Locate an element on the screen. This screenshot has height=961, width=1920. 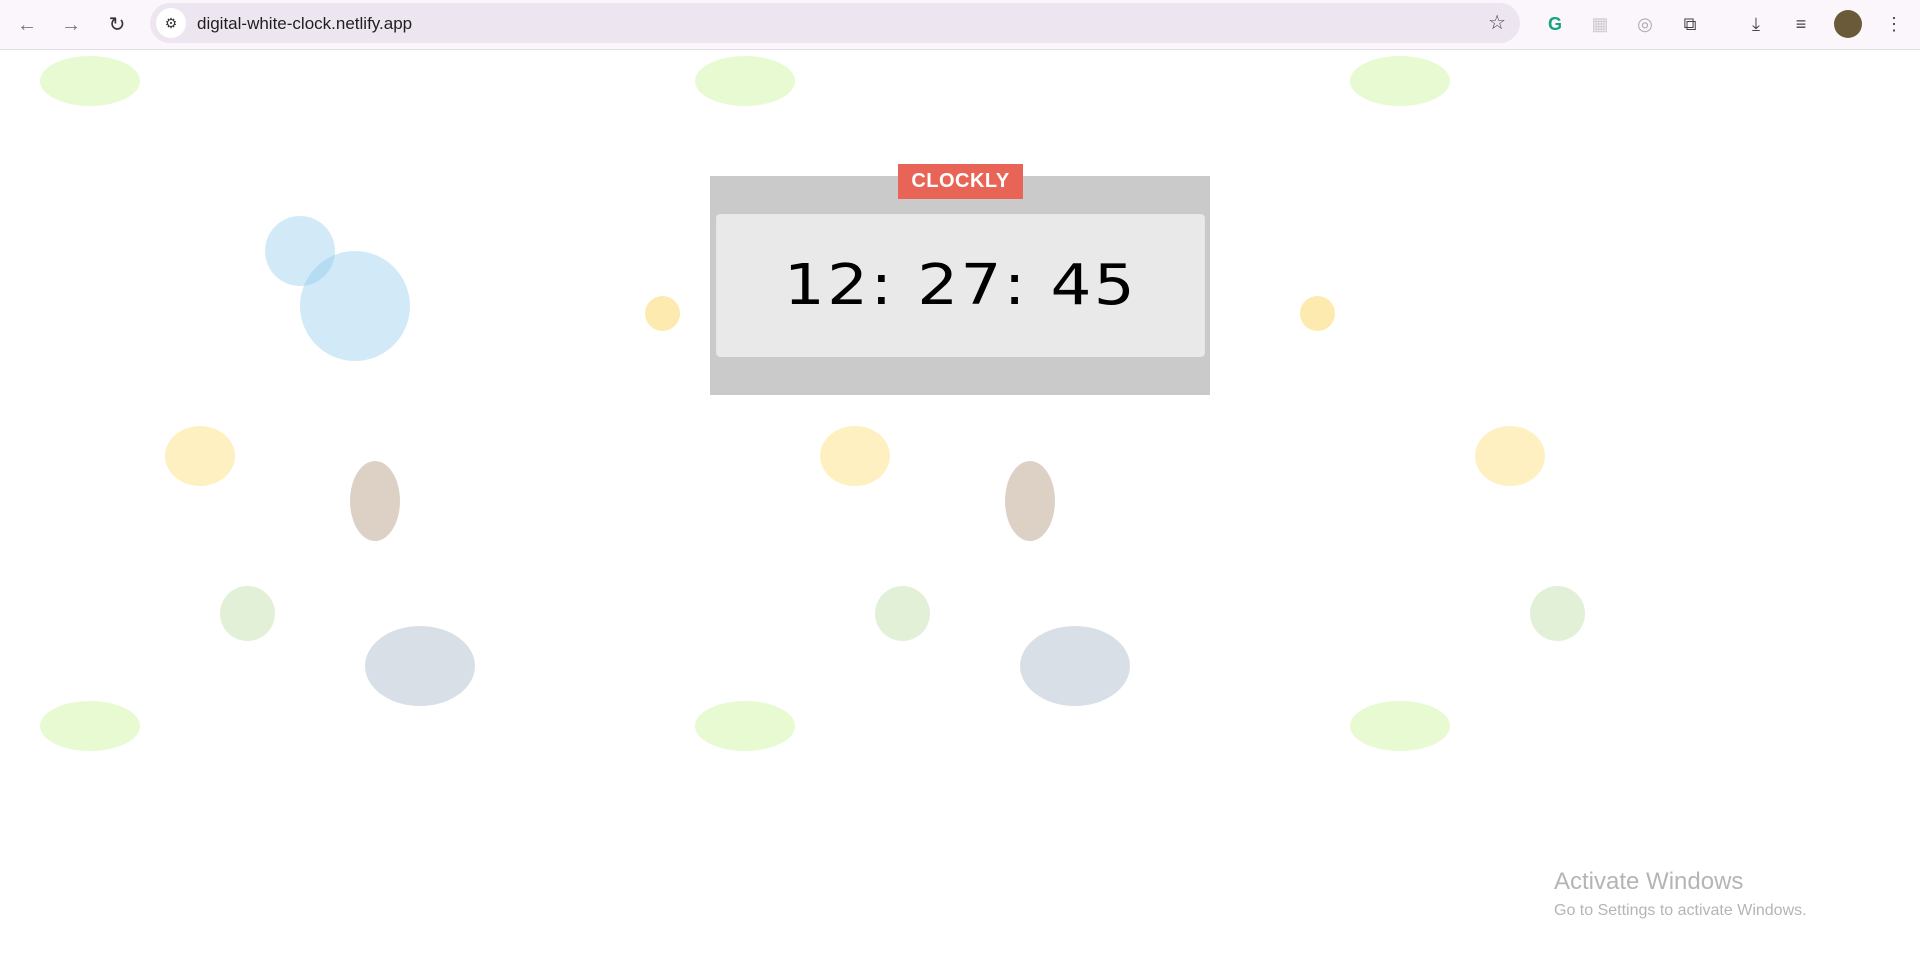
download-icon: ⤓ is located at coordinates (1756, 24).